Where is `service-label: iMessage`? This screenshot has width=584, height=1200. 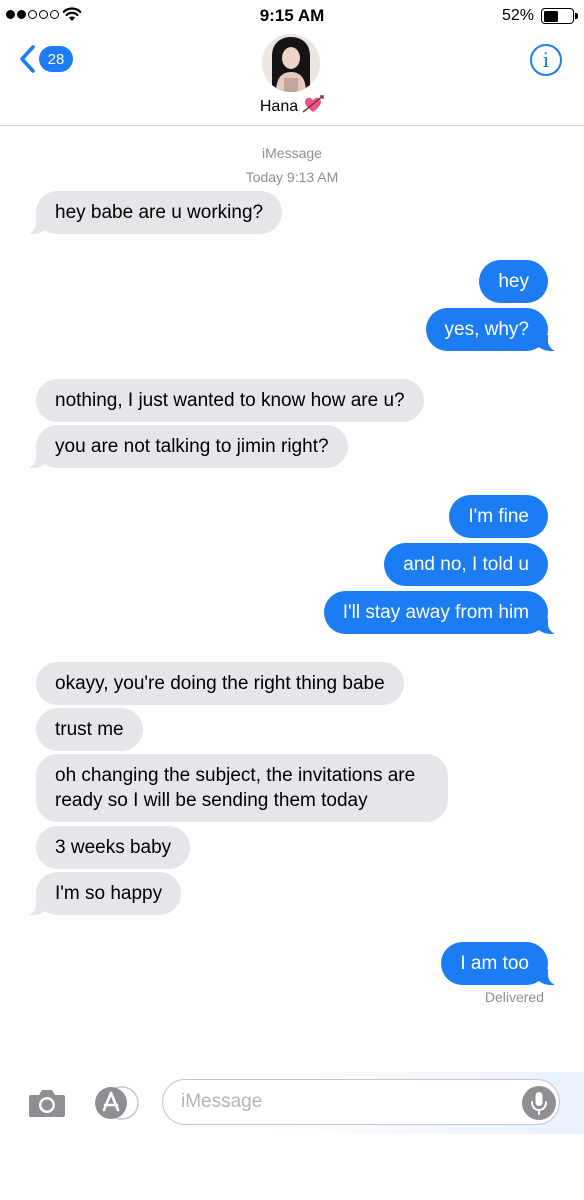
service-label: iMessage is located at coordinates (292, 153).